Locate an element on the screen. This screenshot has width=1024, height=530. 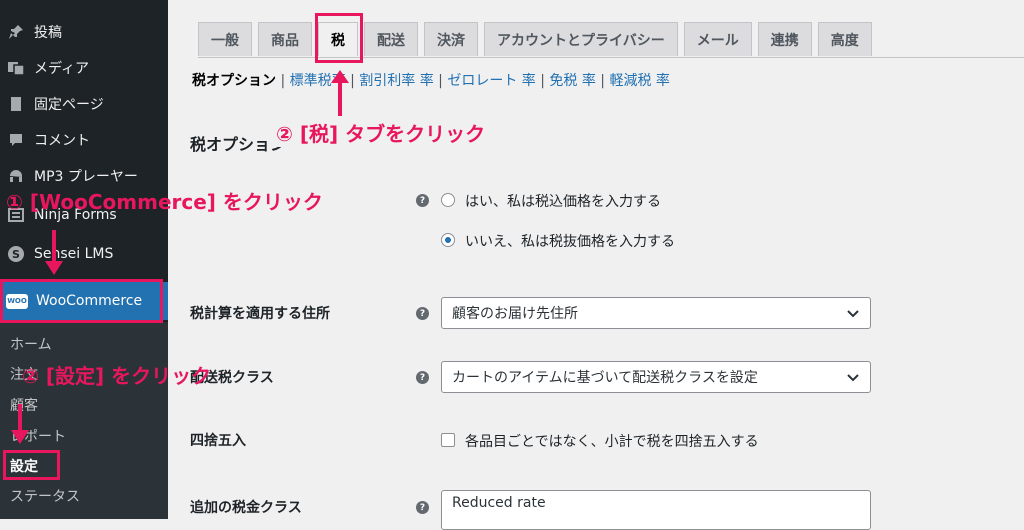
media-icon is located at coordinates (16, 68).